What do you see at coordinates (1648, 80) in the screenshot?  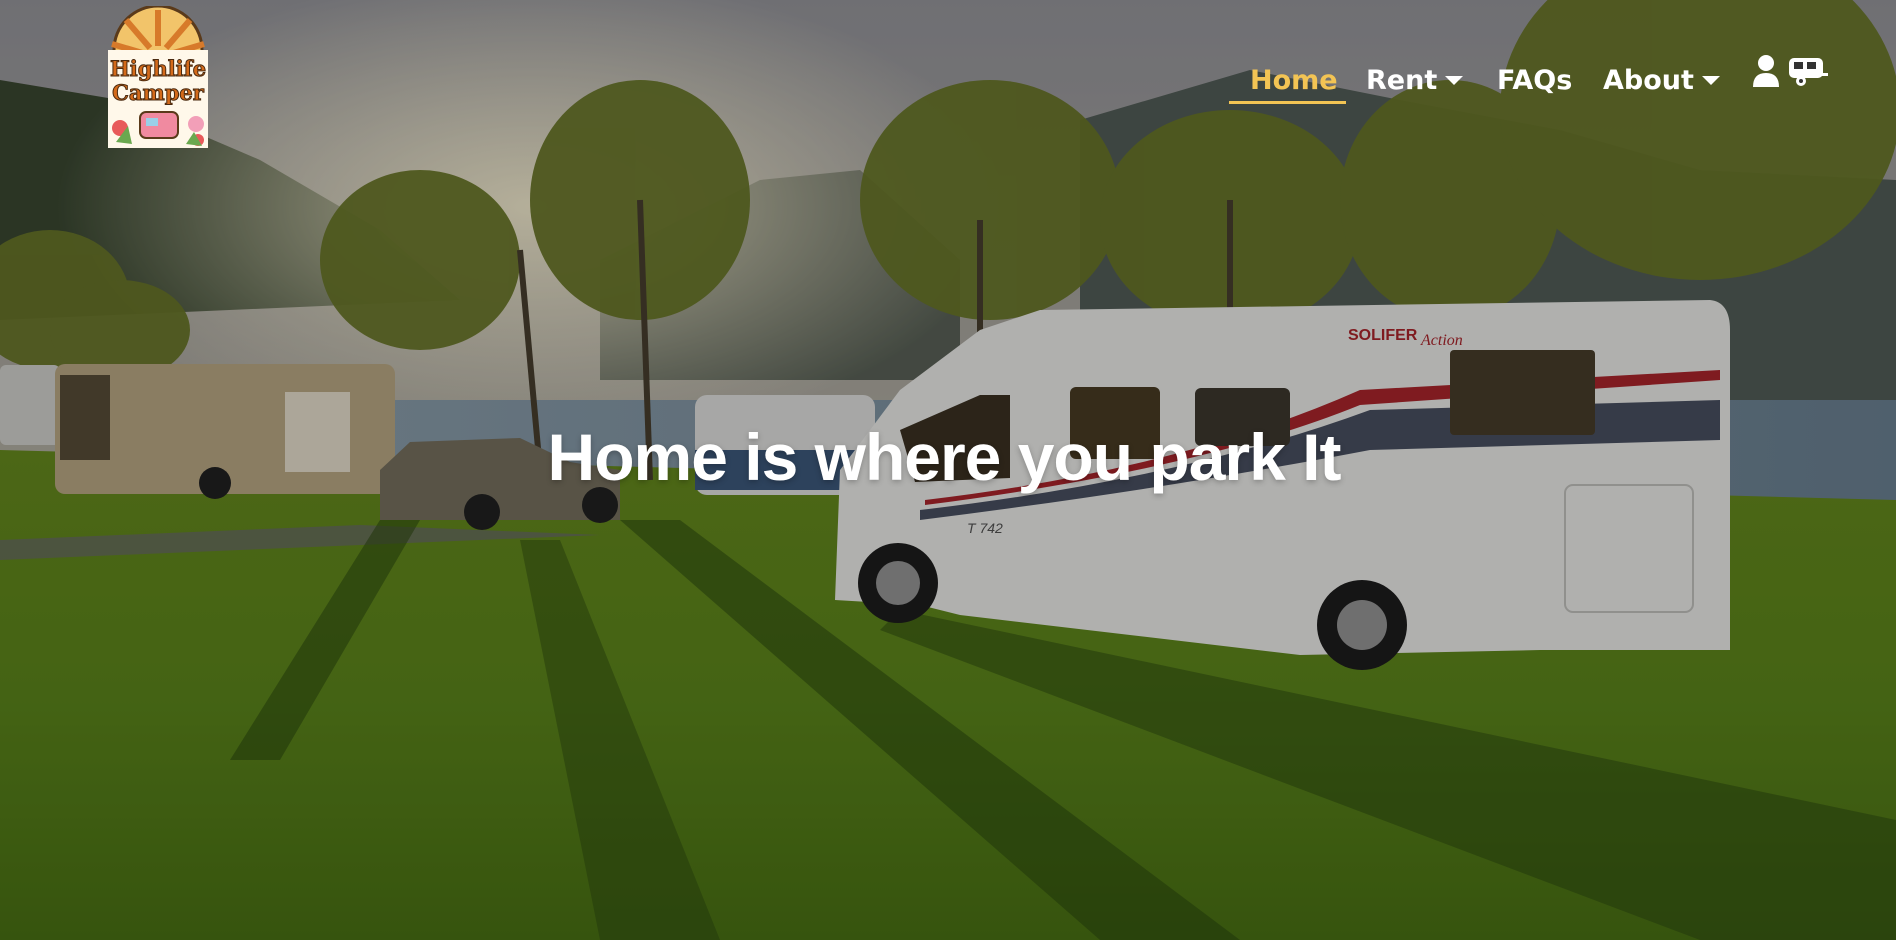 I see `nav-about-label: About` at bounding box center [1648, 80].